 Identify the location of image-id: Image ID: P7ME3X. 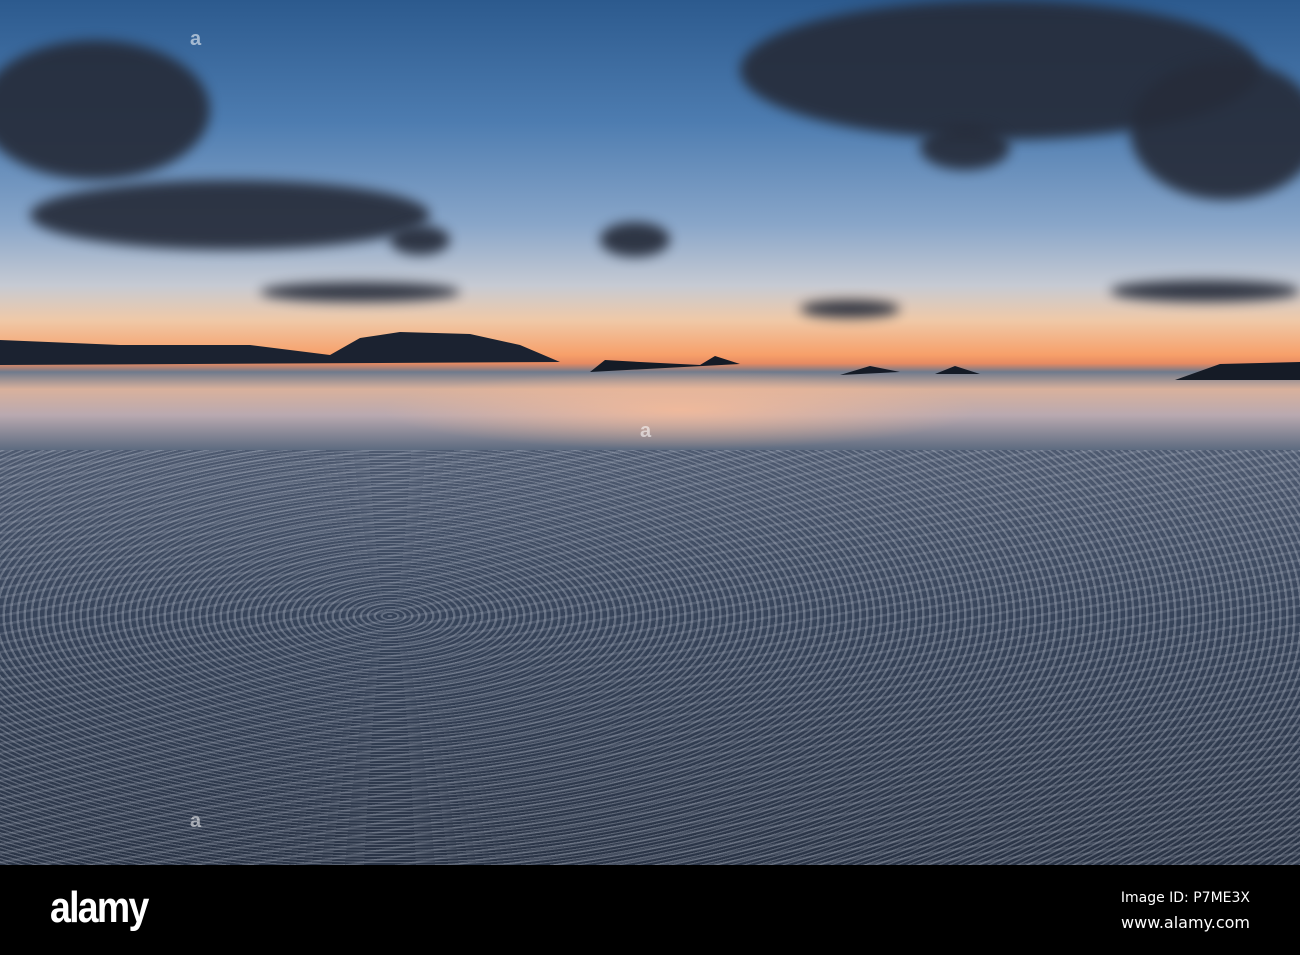
(1185, 898).